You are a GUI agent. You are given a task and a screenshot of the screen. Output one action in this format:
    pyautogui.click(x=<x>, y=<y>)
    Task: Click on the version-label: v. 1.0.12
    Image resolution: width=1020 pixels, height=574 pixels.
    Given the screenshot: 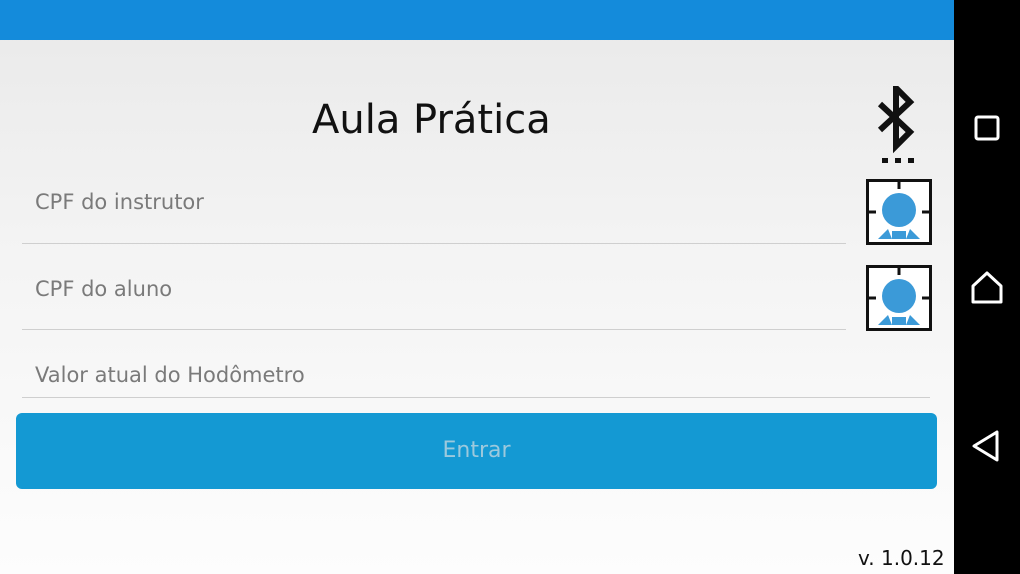 What is the action you would take?
    pyautogui.click(x=901, y=558)
    